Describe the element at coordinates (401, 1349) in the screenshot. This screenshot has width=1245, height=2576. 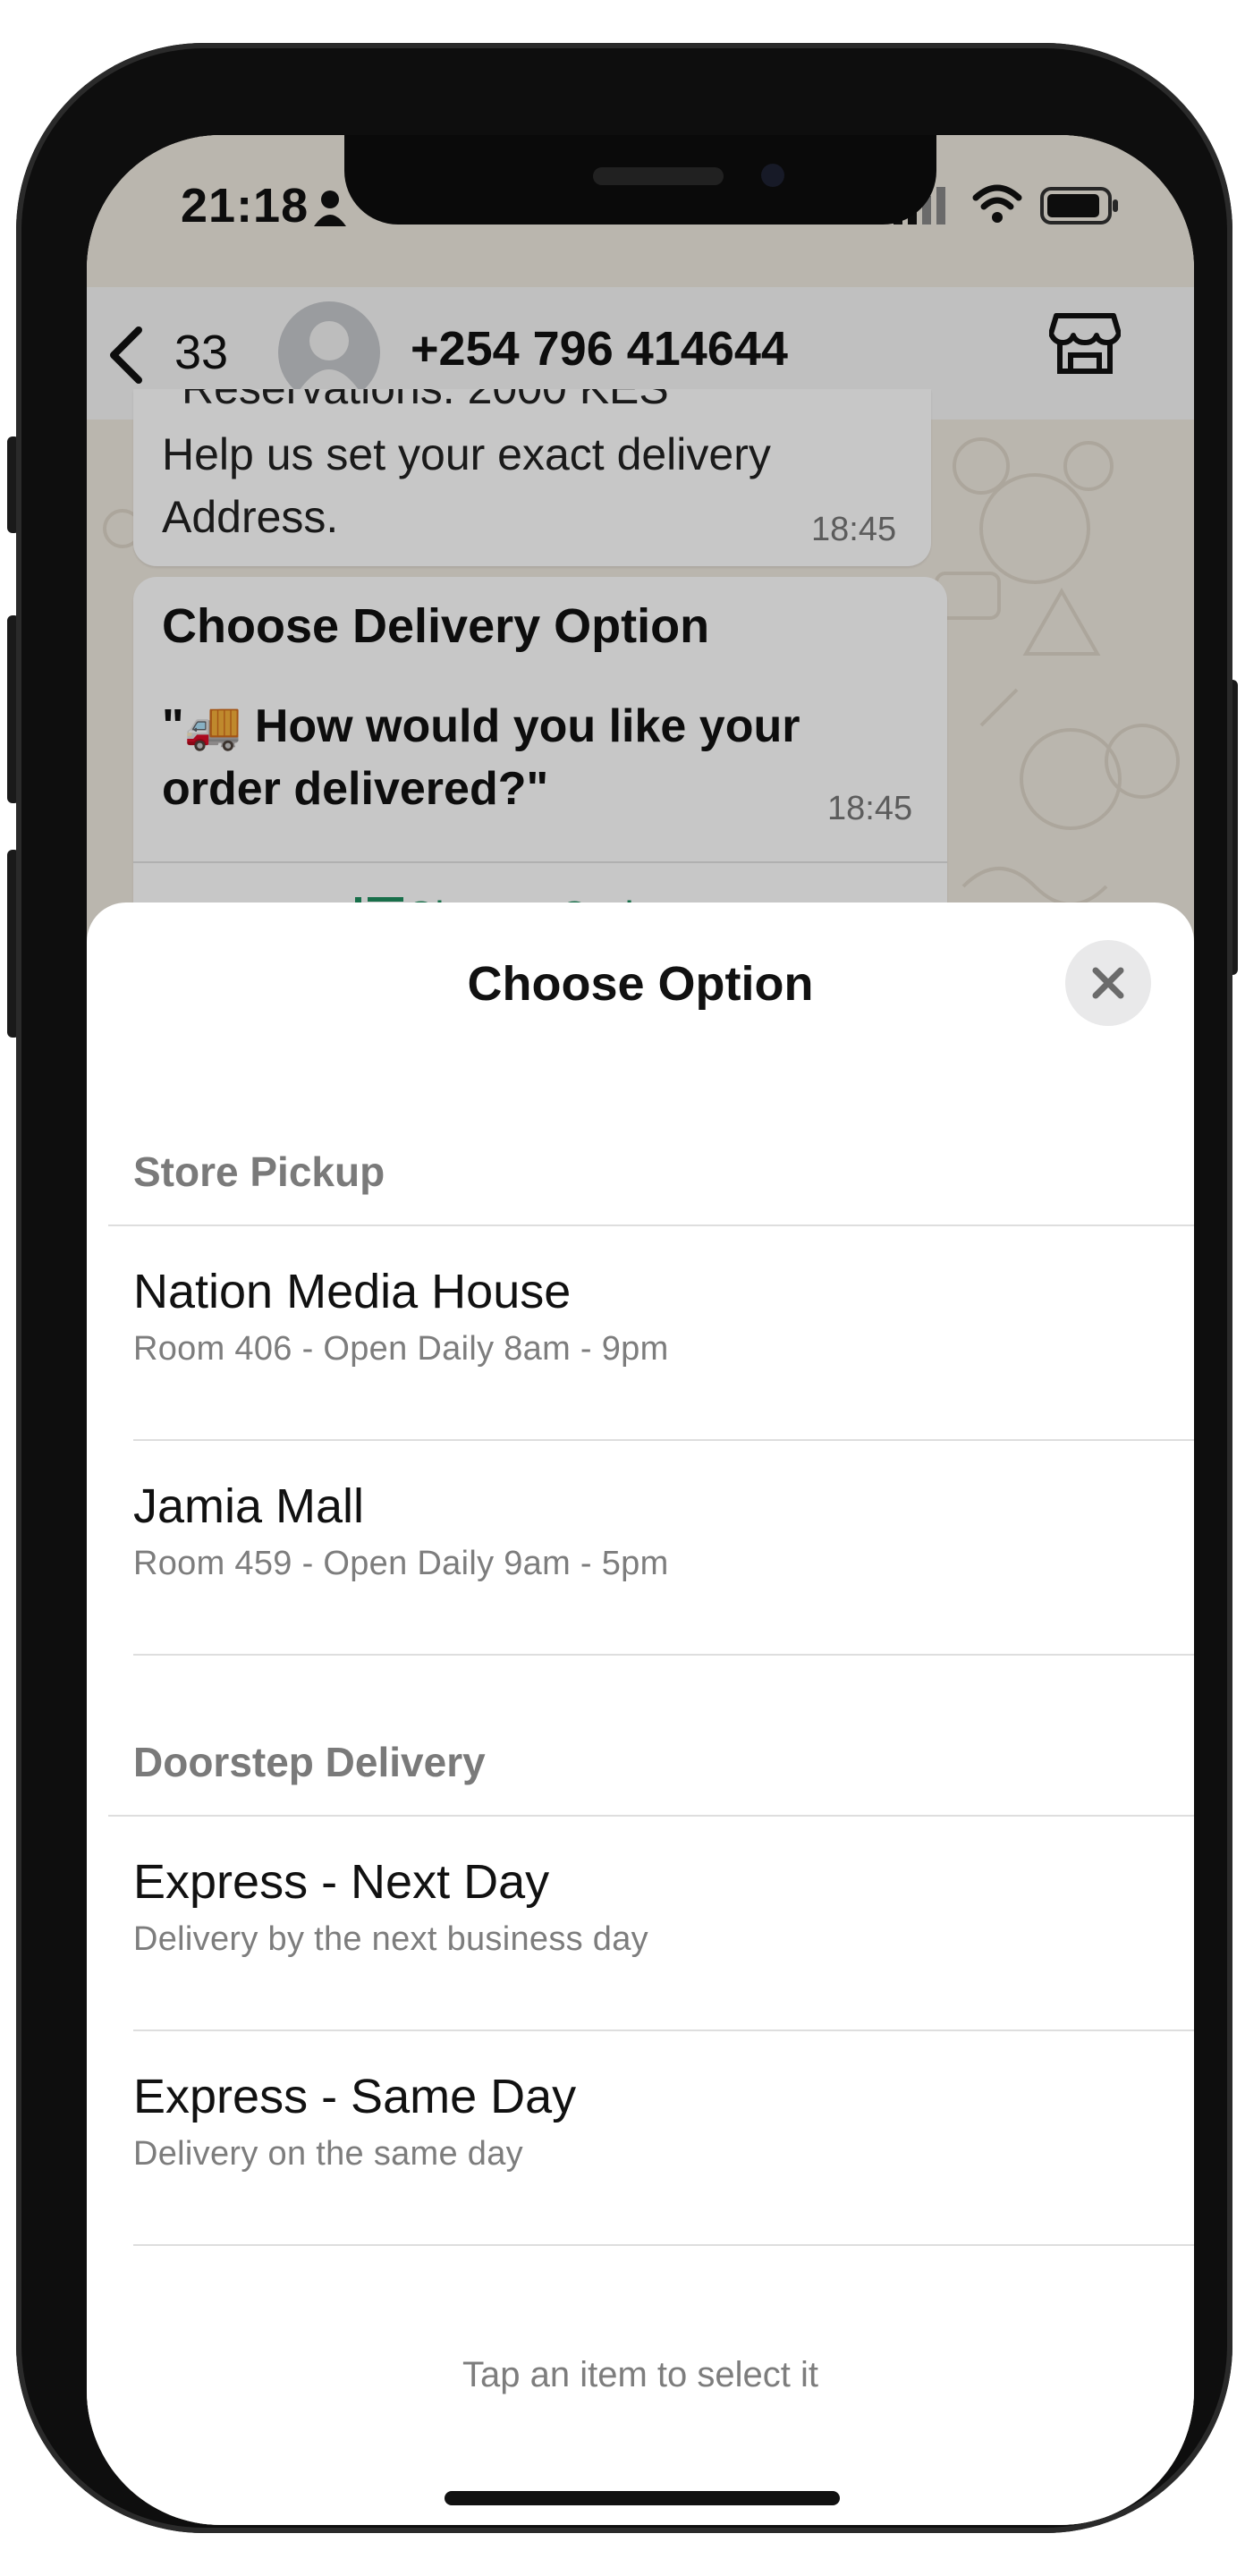
I see `option-detail: Room 406 - Open Daily 8am - 9pm` at that location.